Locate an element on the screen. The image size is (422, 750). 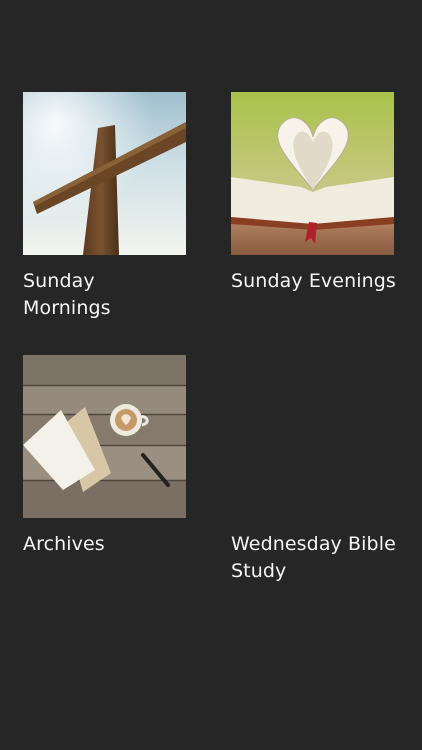
series-tile-wednesday-bible-study: Wednesday Bible Study is located at coordinates (321, 470).